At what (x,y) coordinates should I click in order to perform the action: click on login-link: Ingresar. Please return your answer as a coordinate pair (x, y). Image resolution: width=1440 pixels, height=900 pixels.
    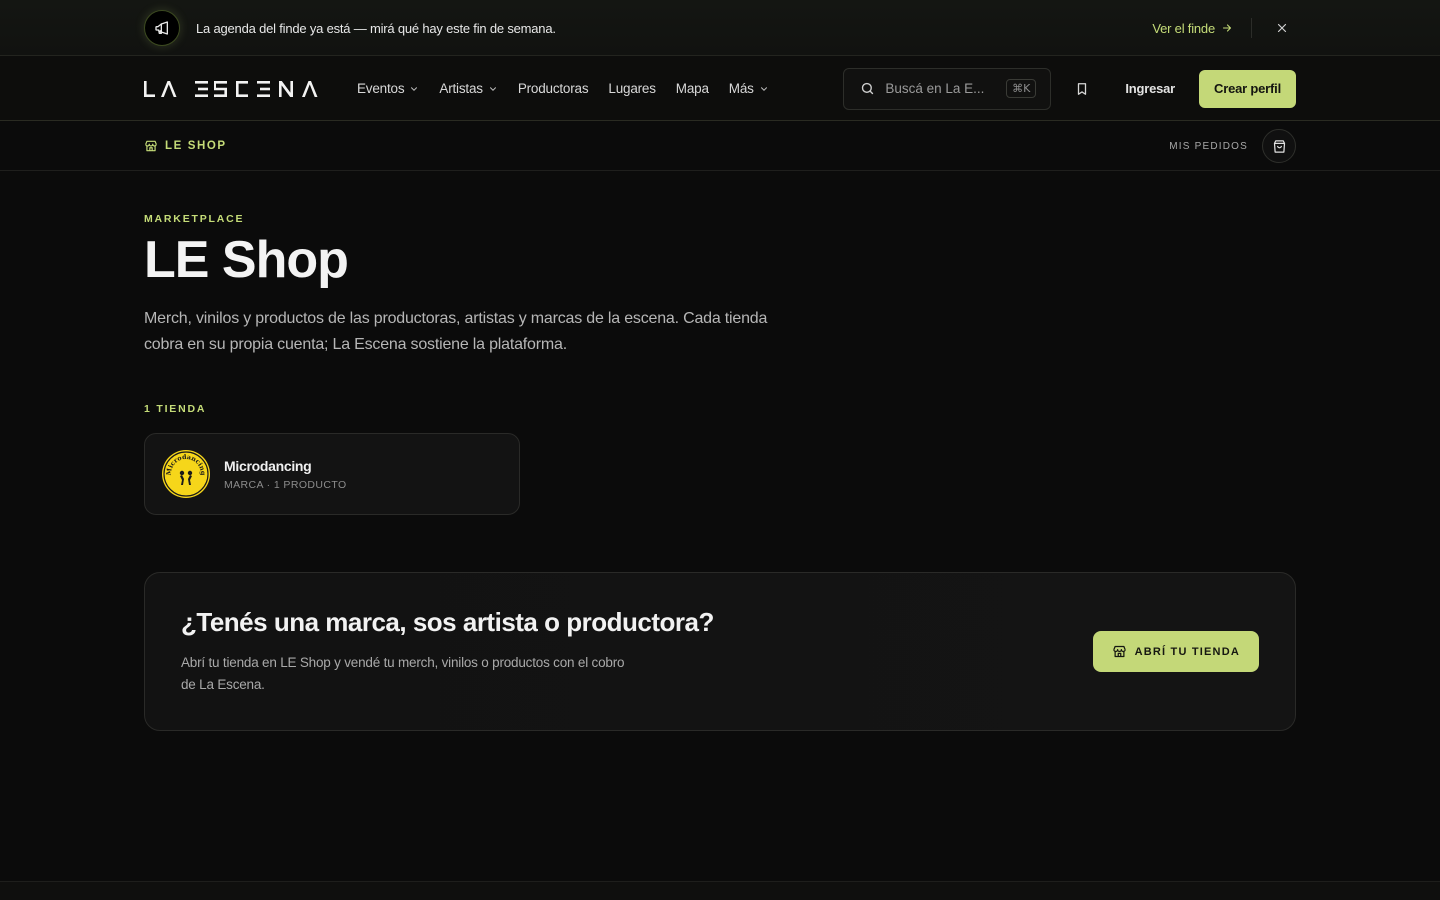
    Looking at the image, I should click on (1150, 88).